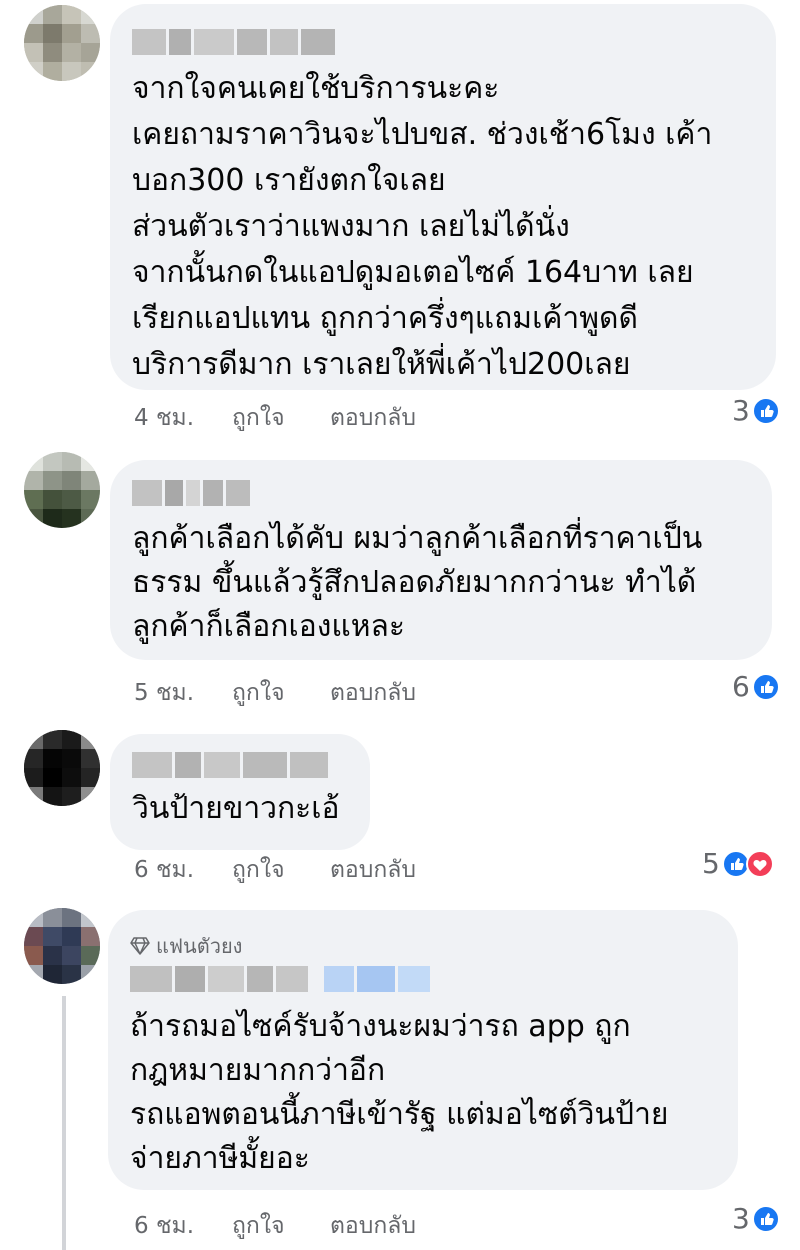 The width and height of the screenshot is (800, 1250). Describe the element at coordinates (422, 134) in the screenshot. I see `comment-line: เคยถามราคาวินจะไปบขส. ช่วงเช้า6โมง เค้า` at that location.